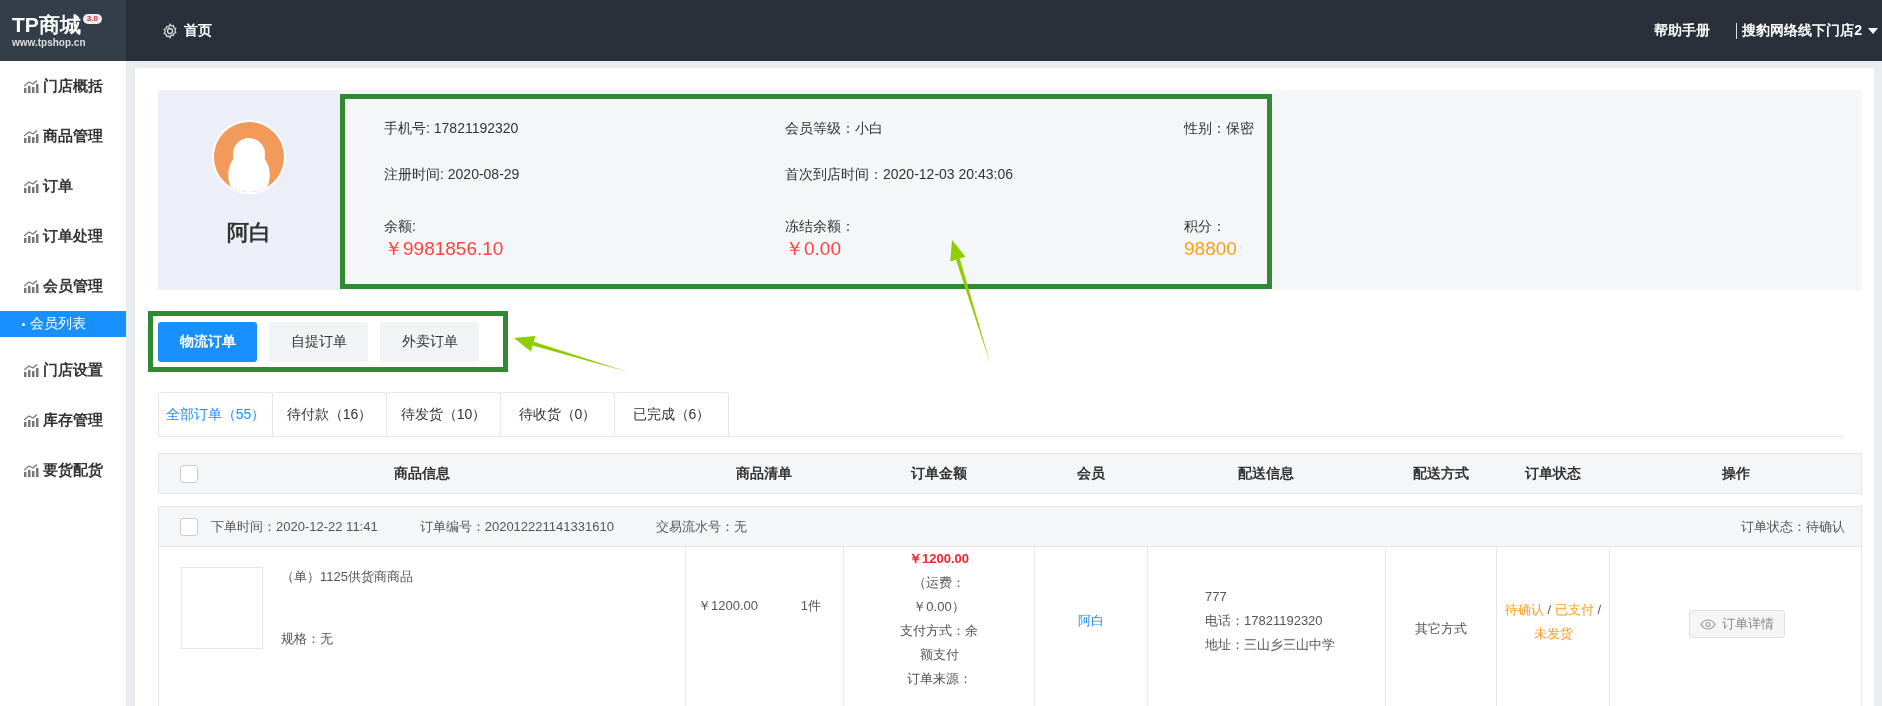 The height and width of the screenshot is (706, 1882). I want to click on stat-value: ￥0.00, so click(813, 249).